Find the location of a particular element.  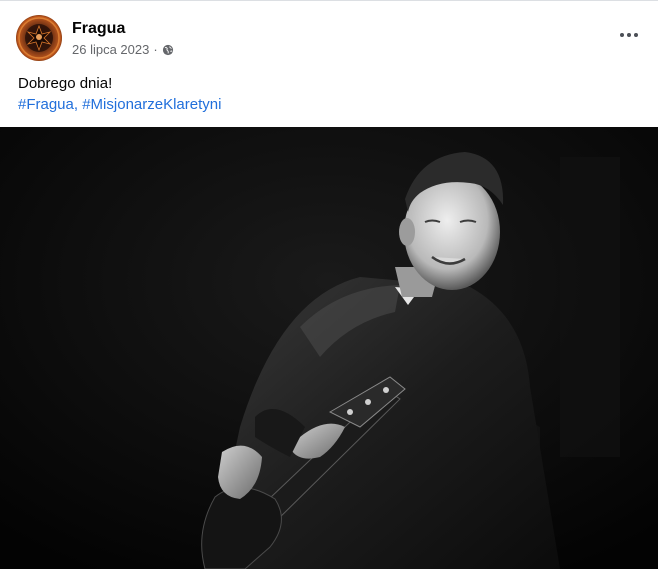

post-header: Fragua 26 lipca 2023 · is located at coordinates (95, 38).